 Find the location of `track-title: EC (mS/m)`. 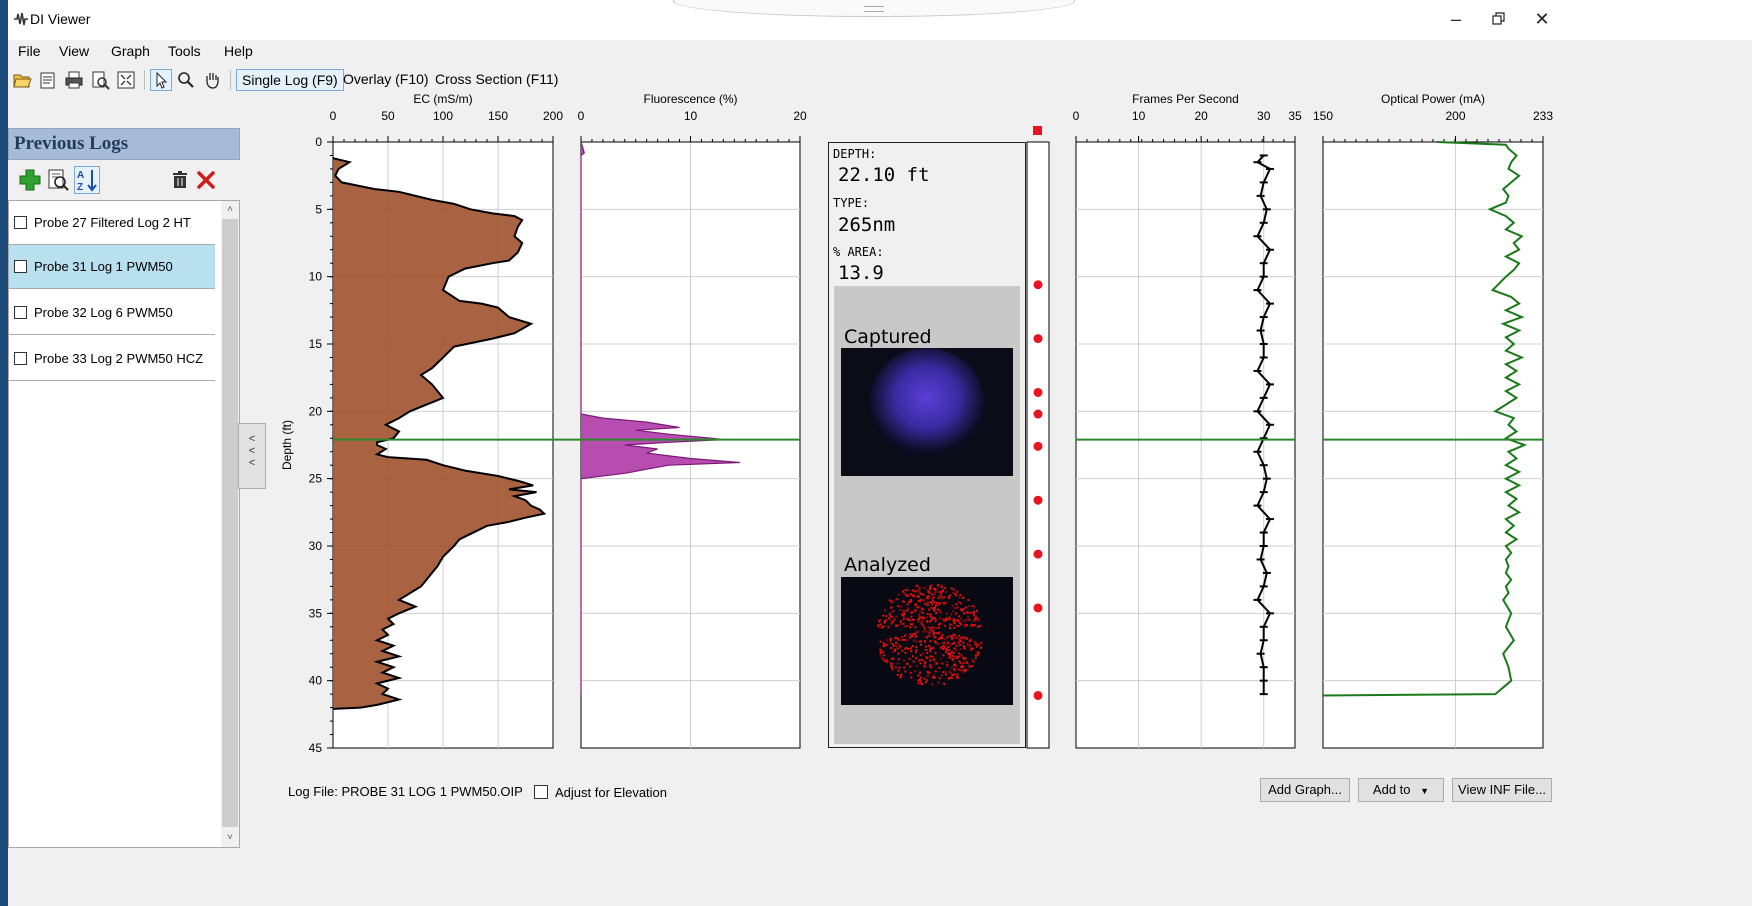

track-title: EC (mS/m) is located at coordinates (442, 99).